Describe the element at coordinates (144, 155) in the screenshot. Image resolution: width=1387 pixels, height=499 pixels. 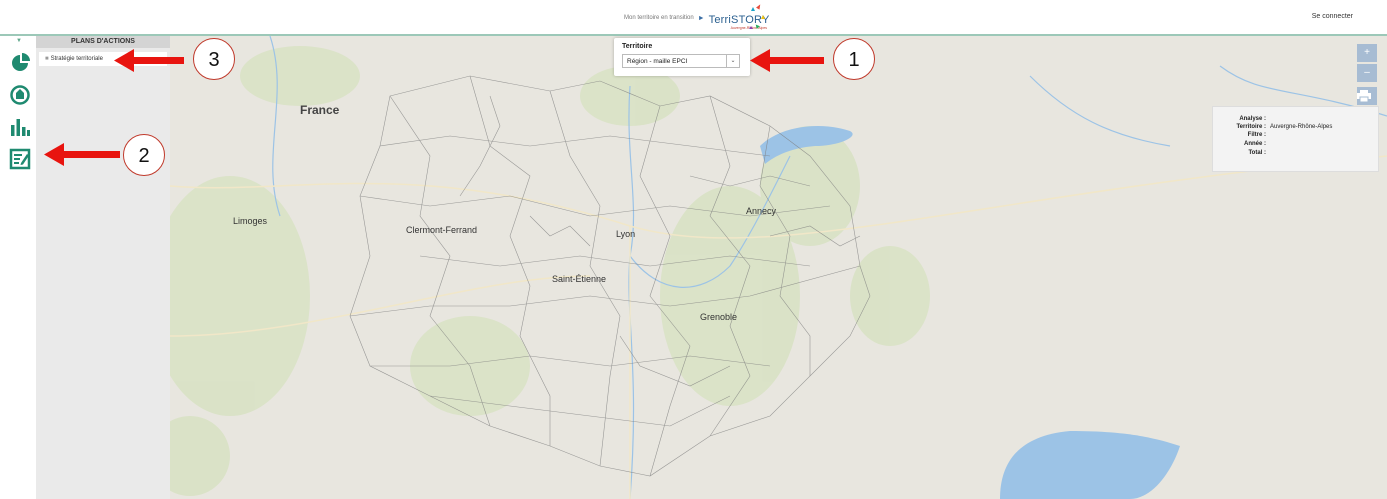
I see `annotation-marker: 2` at that location.